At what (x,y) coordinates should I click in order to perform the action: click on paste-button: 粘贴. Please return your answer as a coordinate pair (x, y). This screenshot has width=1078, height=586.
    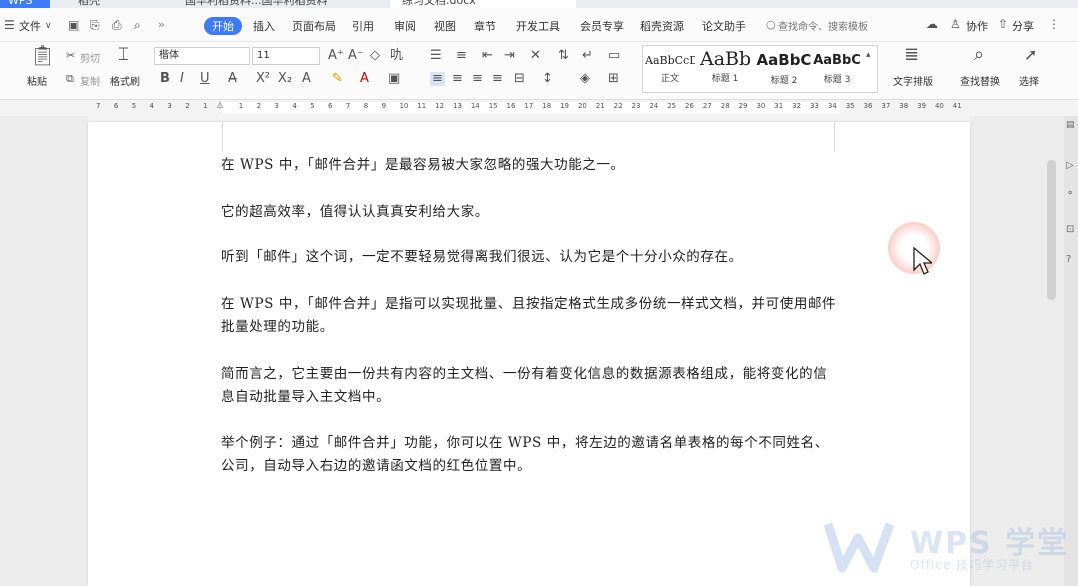
    Looking at the image, I should click on (37, 80).